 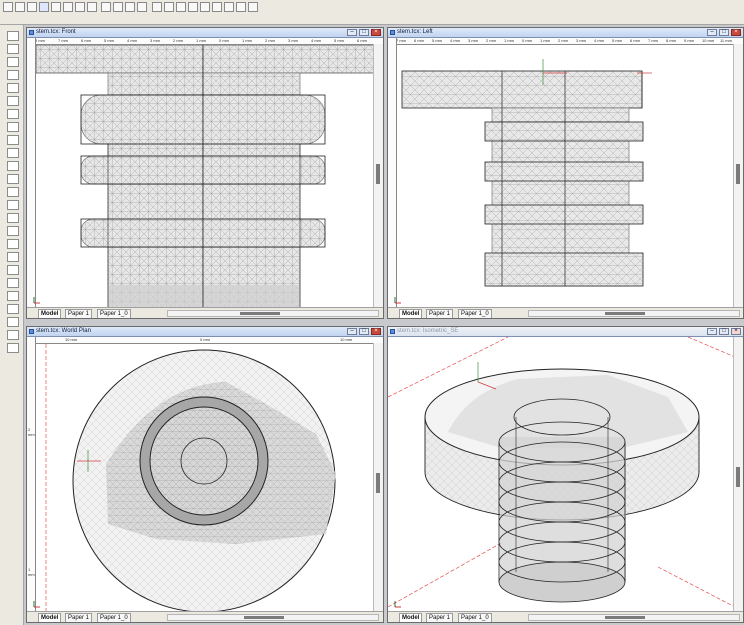 What do you see at coordinates (625, 313) in the screenshot?
I see `left-hscroll-thumb` at bounding box center [625, 313].